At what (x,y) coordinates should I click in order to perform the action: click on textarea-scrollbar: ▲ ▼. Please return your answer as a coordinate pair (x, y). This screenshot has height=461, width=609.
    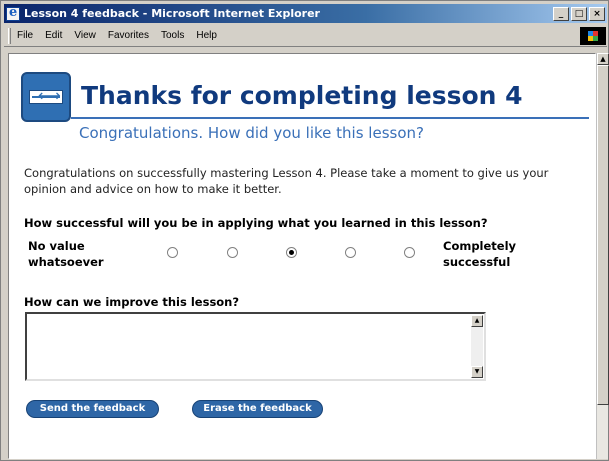
    Looking at the image, I should click on (477, 346).